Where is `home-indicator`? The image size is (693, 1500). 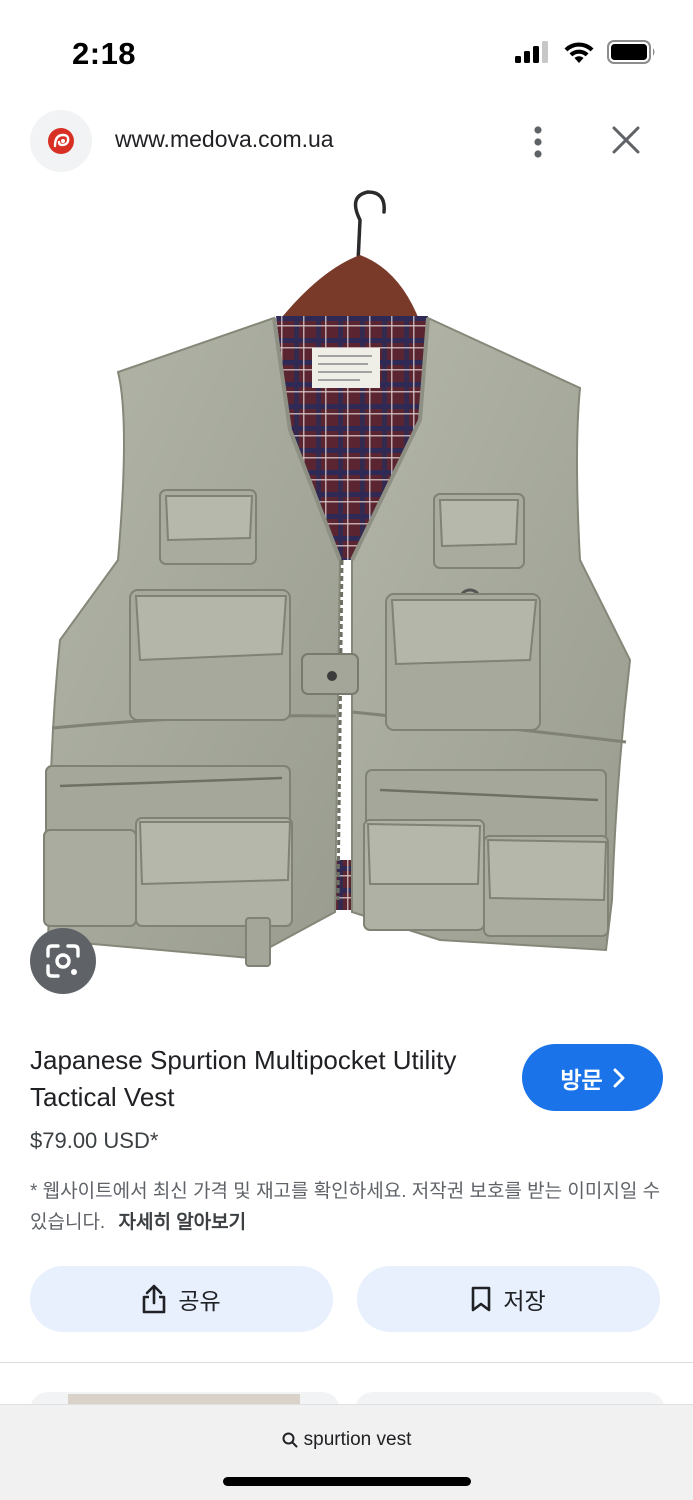
home-indicator is located at coordinates (347, 1481).